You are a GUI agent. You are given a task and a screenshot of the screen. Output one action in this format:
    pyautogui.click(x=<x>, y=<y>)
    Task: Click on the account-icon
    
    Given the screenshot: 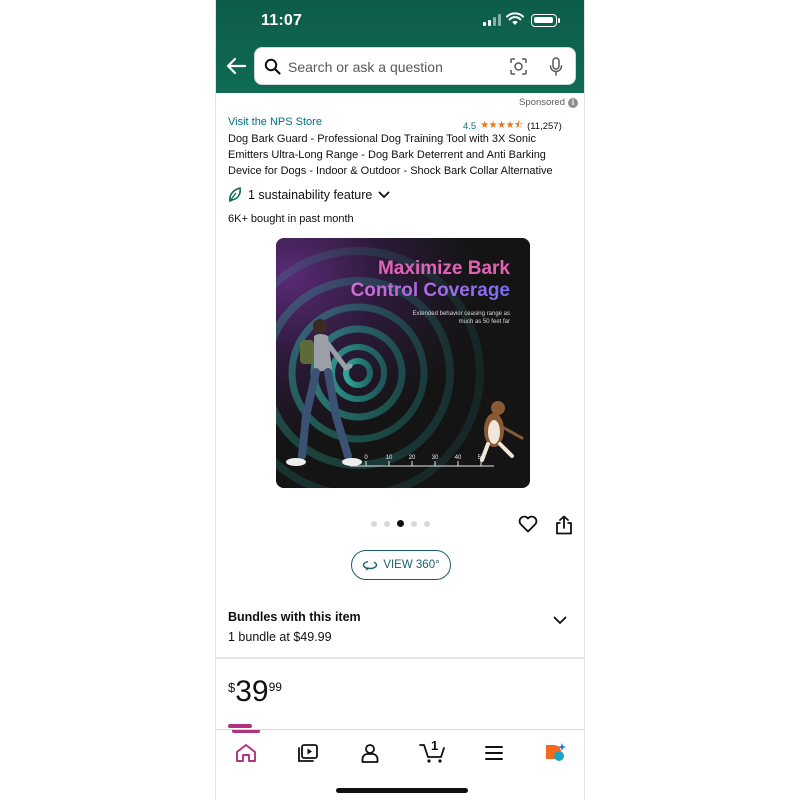 What is the action you would take?
    pyautogui.click(x=370, y=753)
    